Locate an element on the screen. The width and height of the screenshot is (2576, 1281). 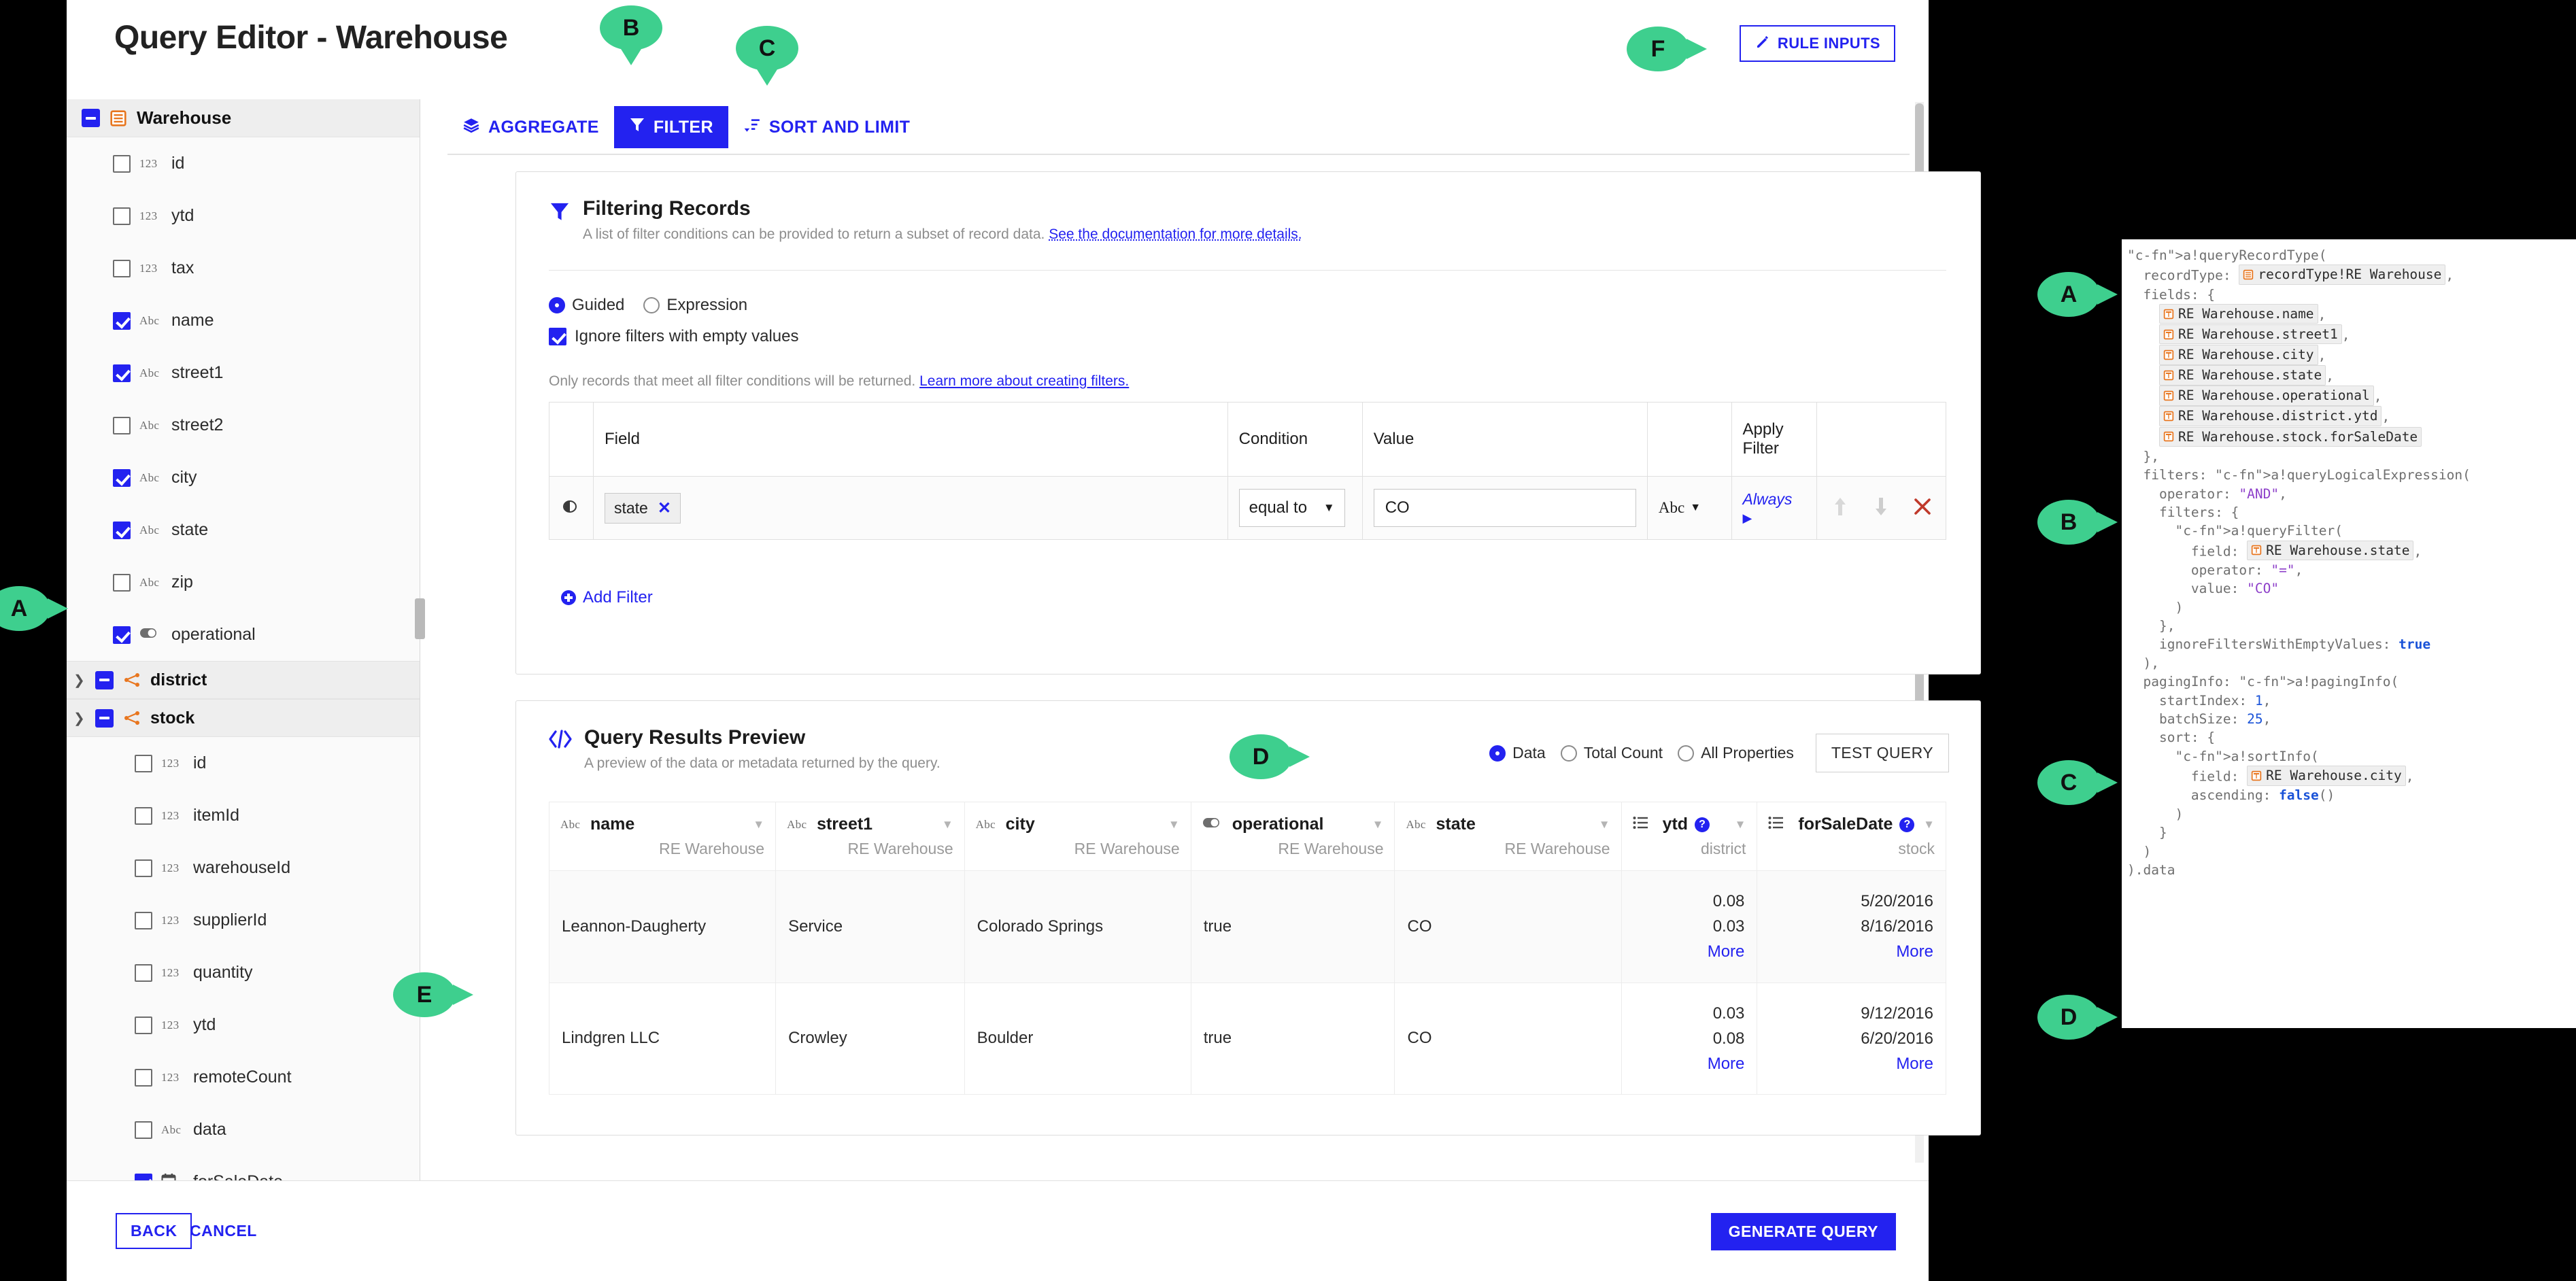
checkbox-name is located at coordinates (122, 321).